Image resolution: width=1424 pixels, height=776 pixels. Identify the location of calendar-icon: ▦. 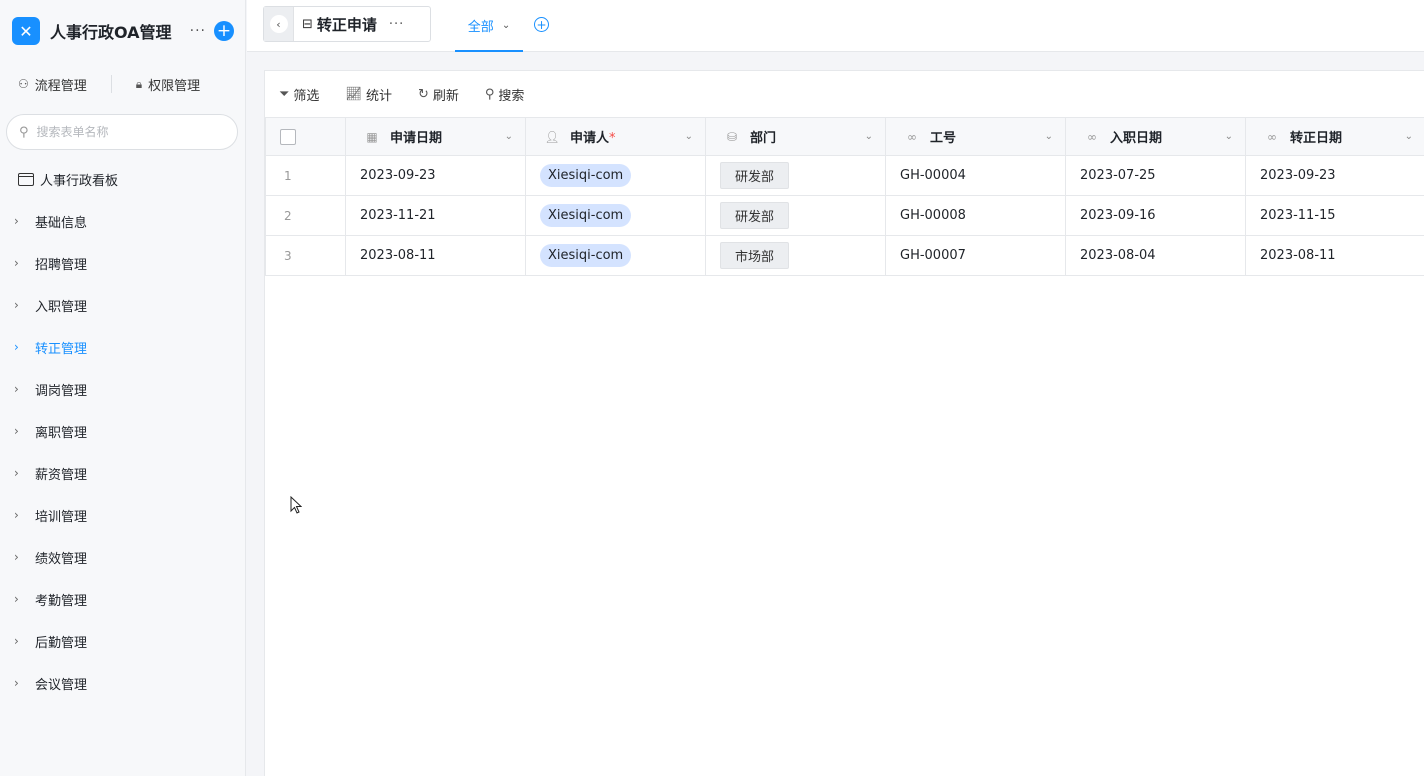
(372, 136).